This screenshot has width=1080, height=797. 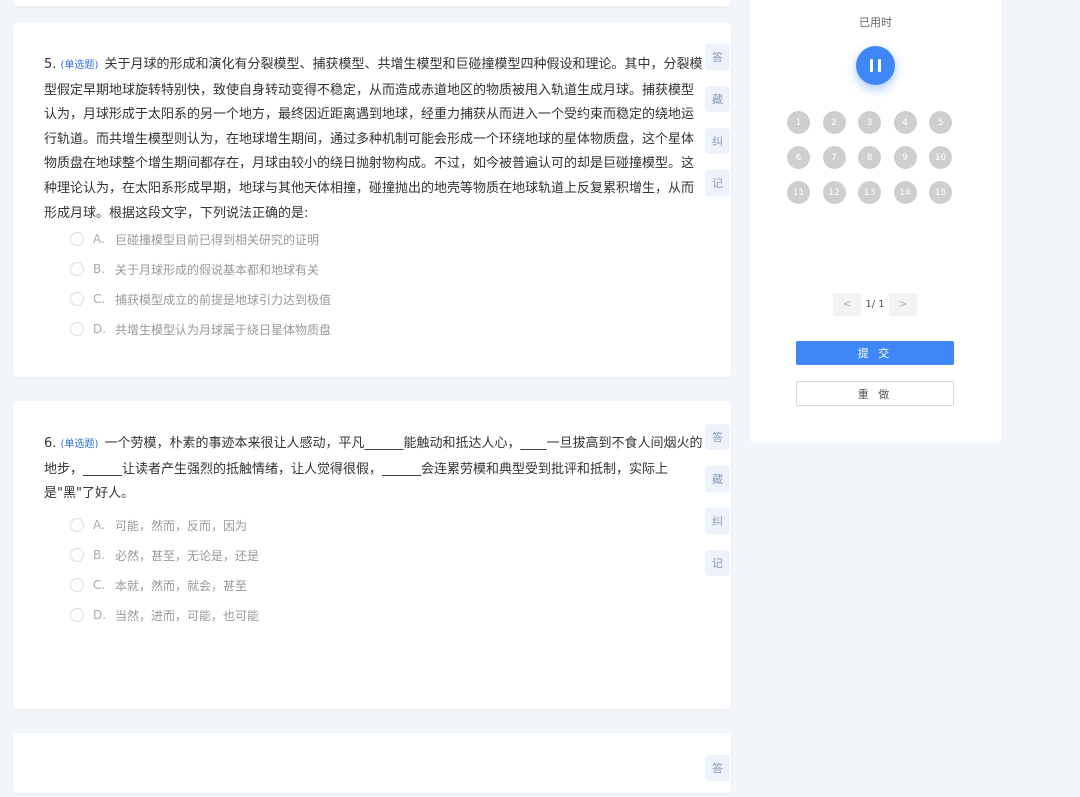 I want to click on option-d: D. 共增生模型认为月球属于绕日星体物质盘, so click(x=200, y=329).